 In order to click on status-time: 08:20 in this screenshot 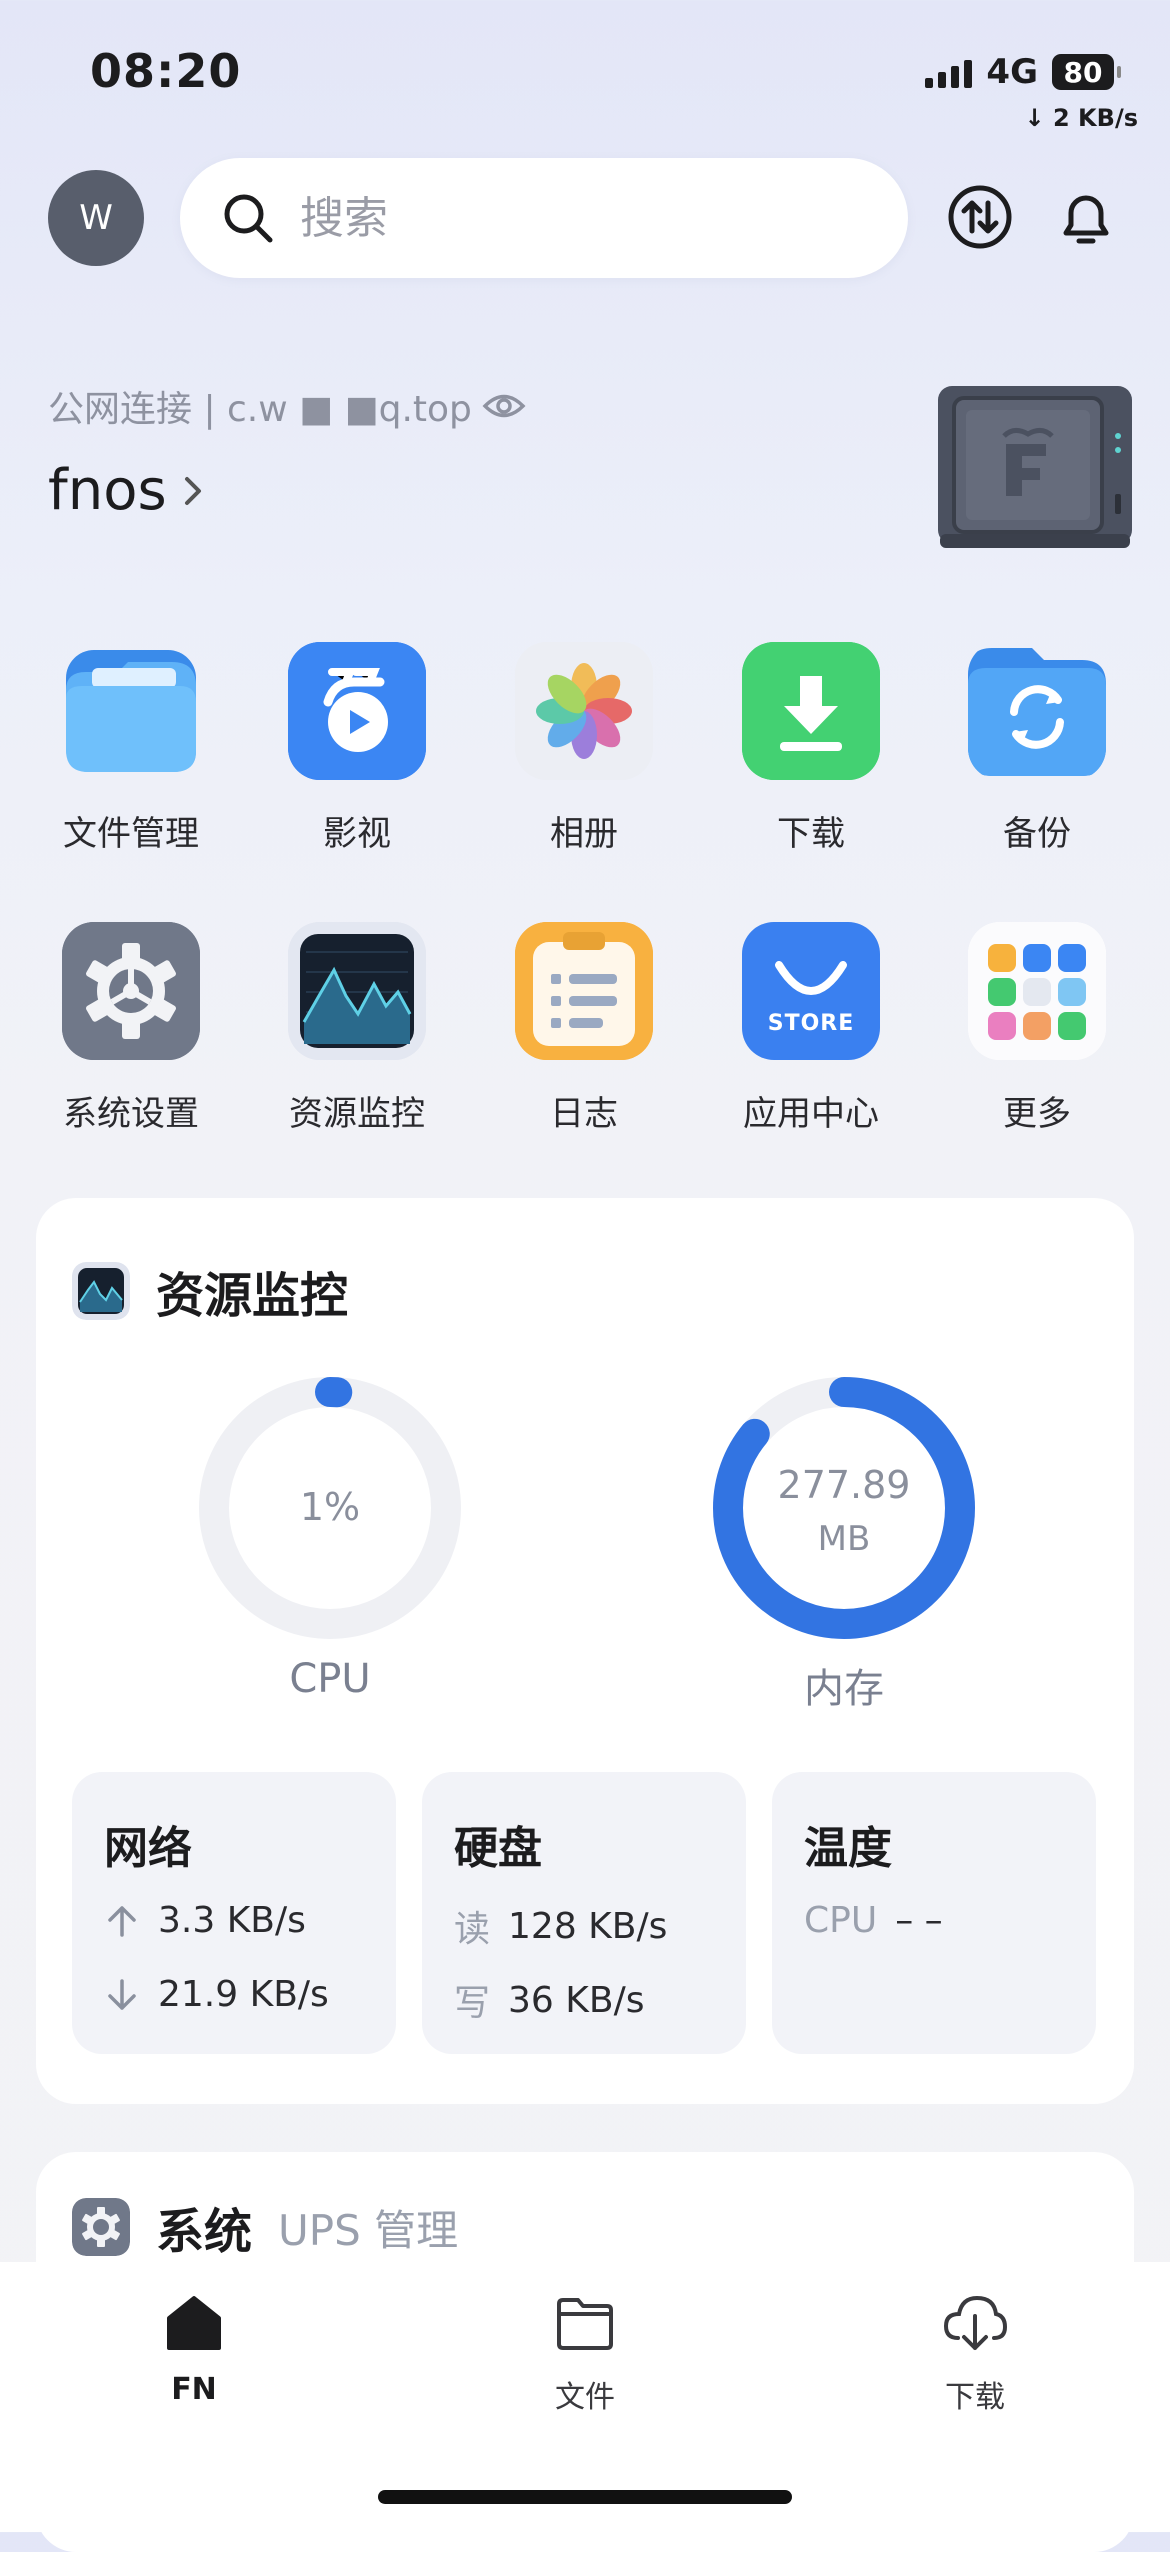, I will do `click(166, 71)`.